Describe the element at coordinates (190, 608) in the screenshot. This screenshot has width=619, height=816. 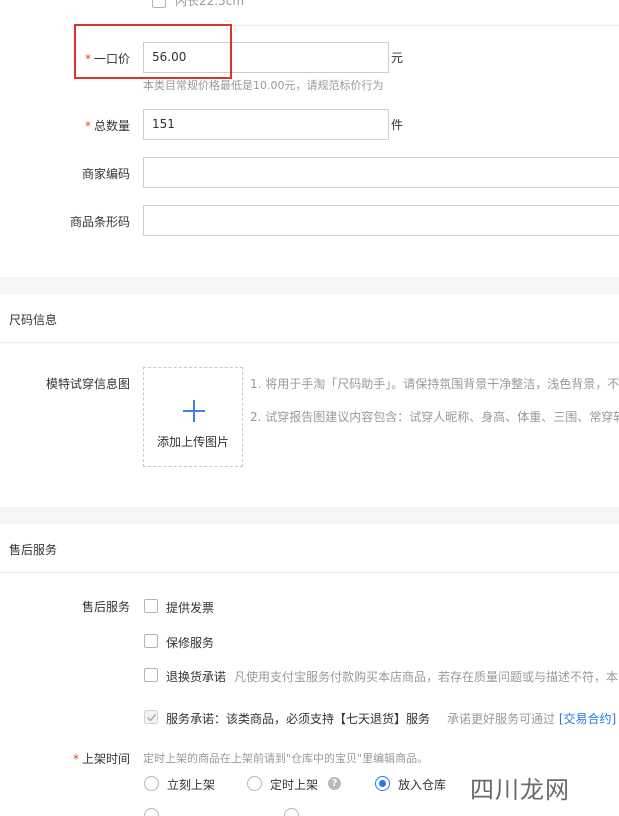
I see `invoice-checkbox-label: 提供发票` at that location.